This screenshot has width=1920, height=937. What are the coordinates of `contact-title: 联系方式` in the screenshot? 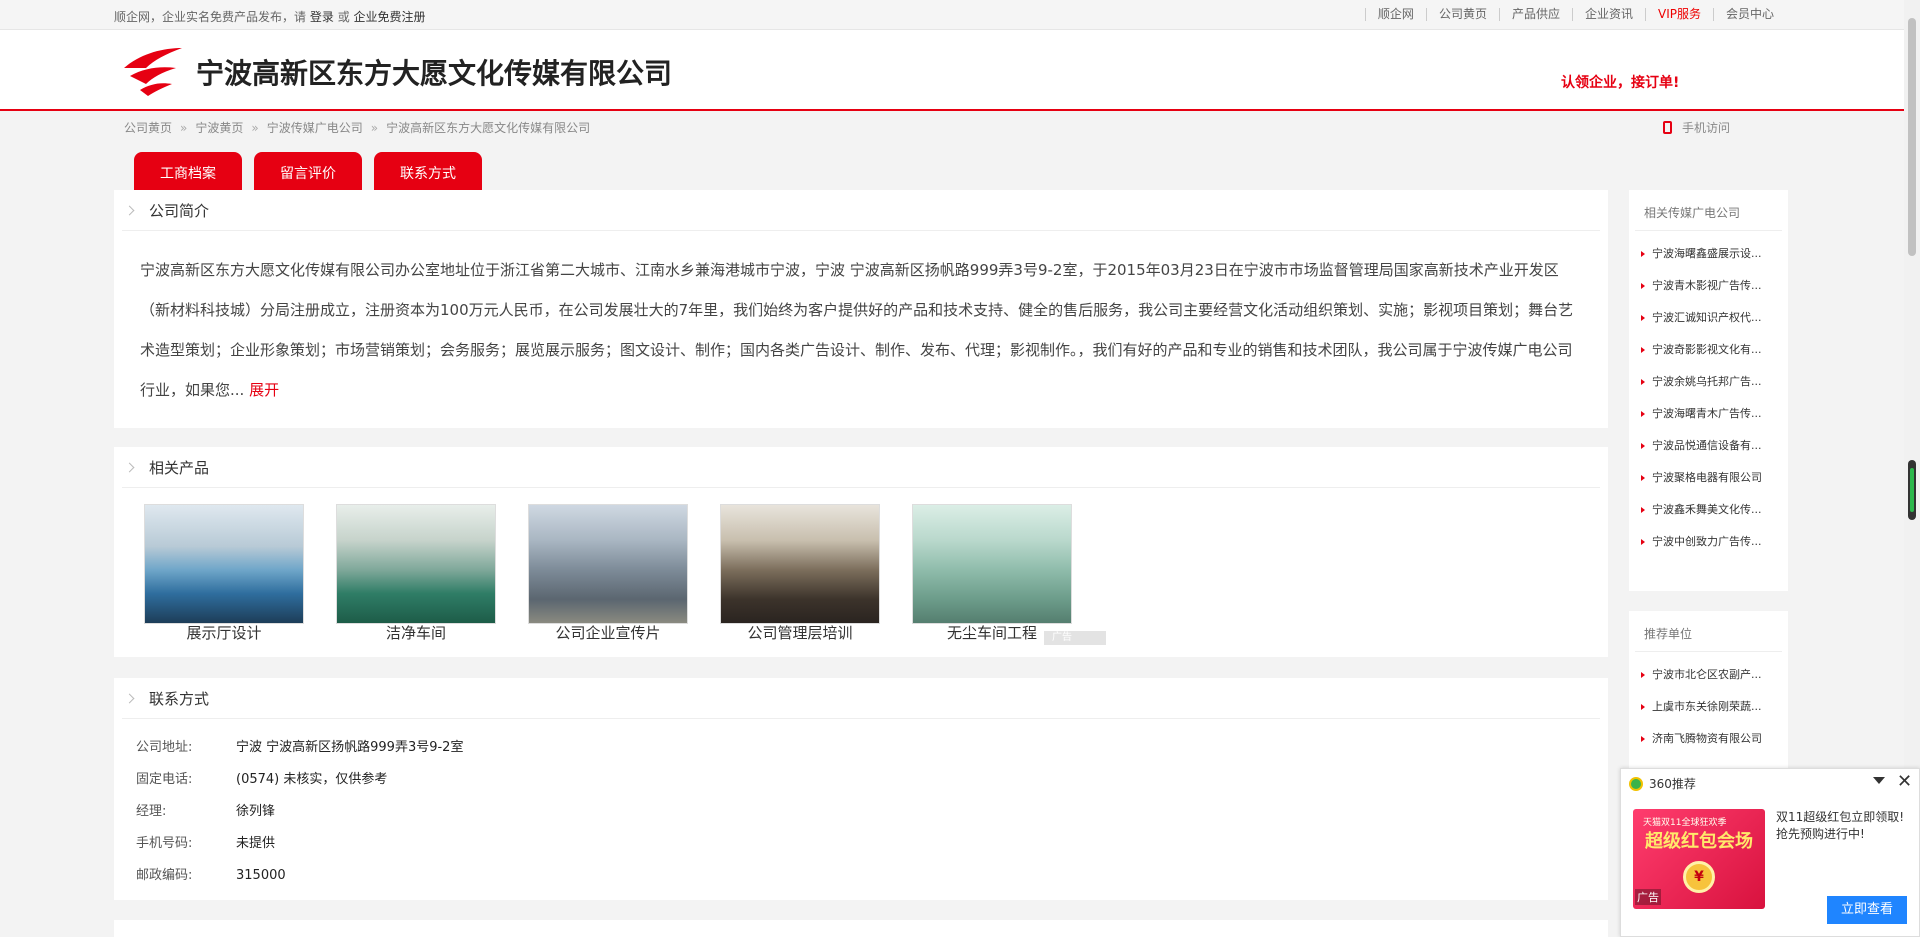 It's located at (167, 698).